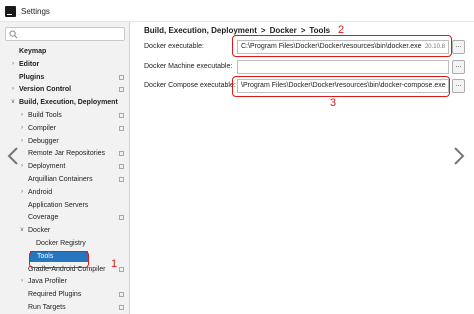  Describe the element at coordinates (64, 77) in the screenshot. I see `sidebar-item-plugins: Plugins` at that location.